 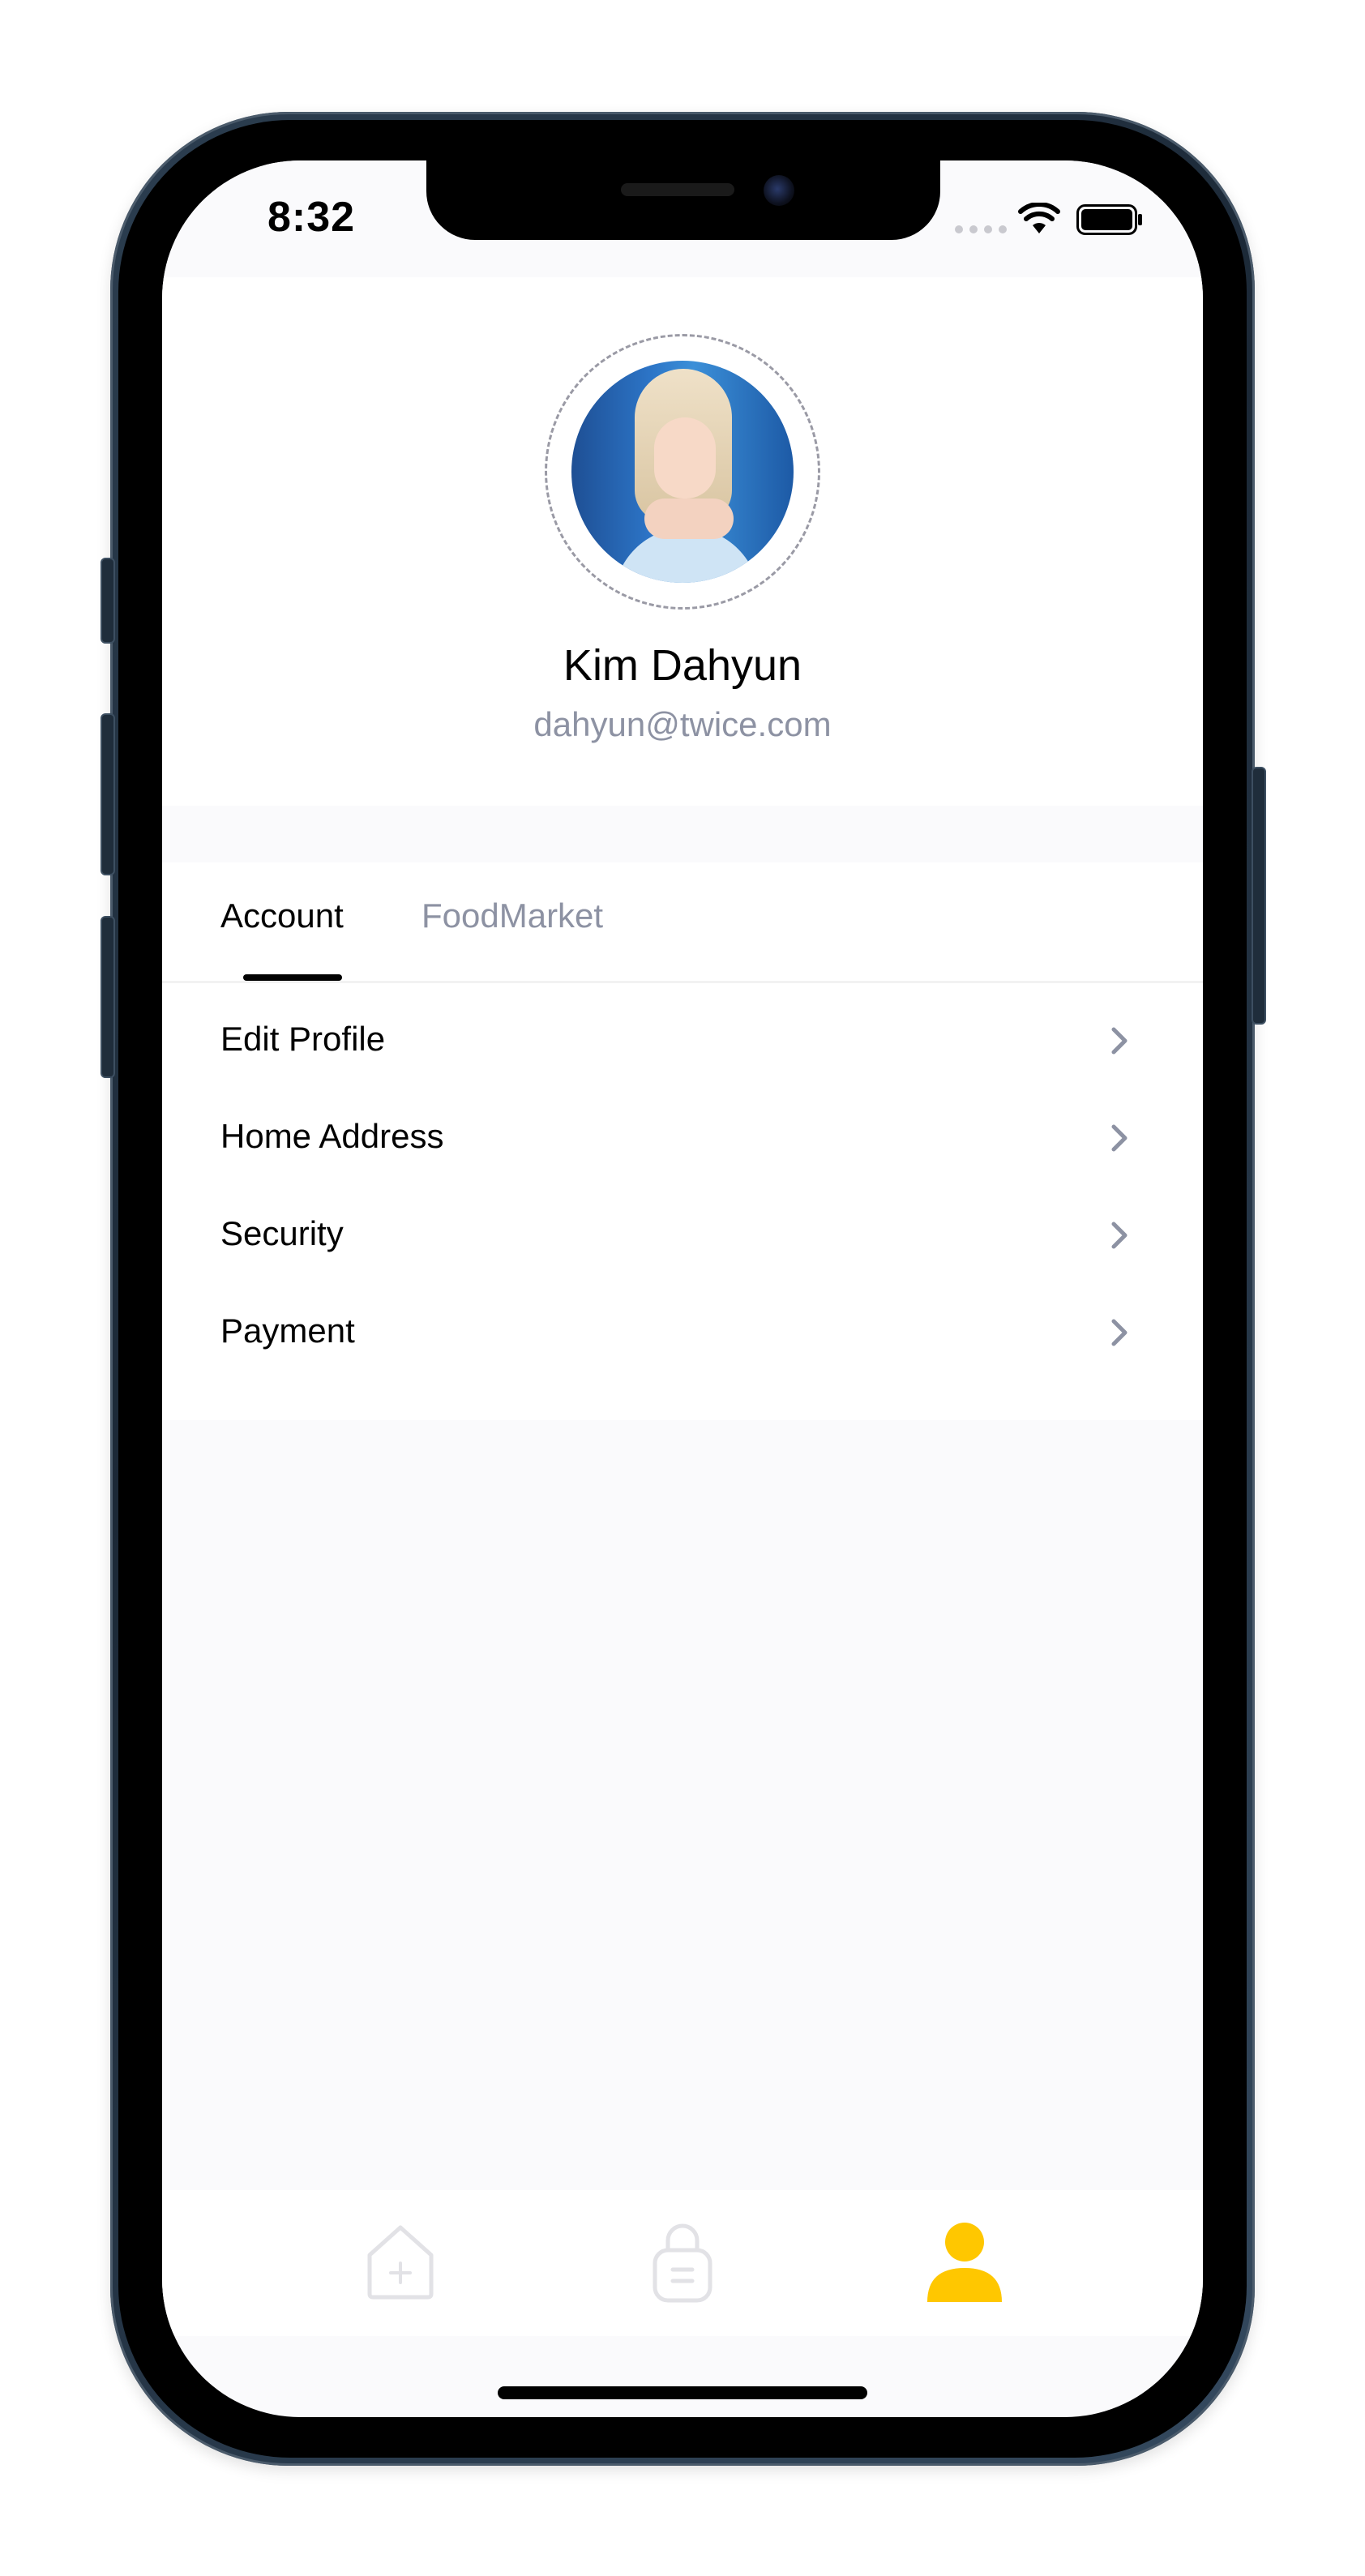 What do you see at coordinates (400, 2261) in the screenshot?
I see `home-icon` at bounding box center [400, 2261].